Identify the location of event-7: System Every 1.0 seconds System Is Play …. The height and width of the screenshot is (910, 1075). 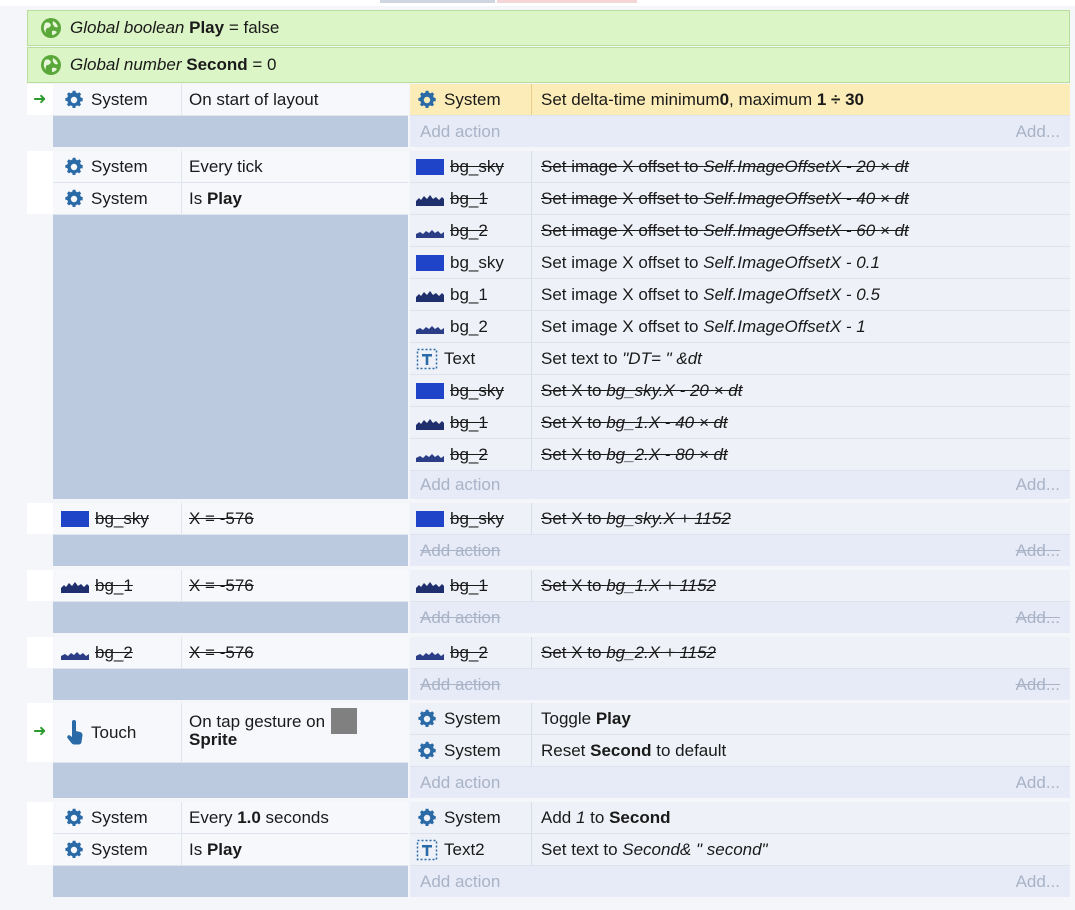
(548, 849).